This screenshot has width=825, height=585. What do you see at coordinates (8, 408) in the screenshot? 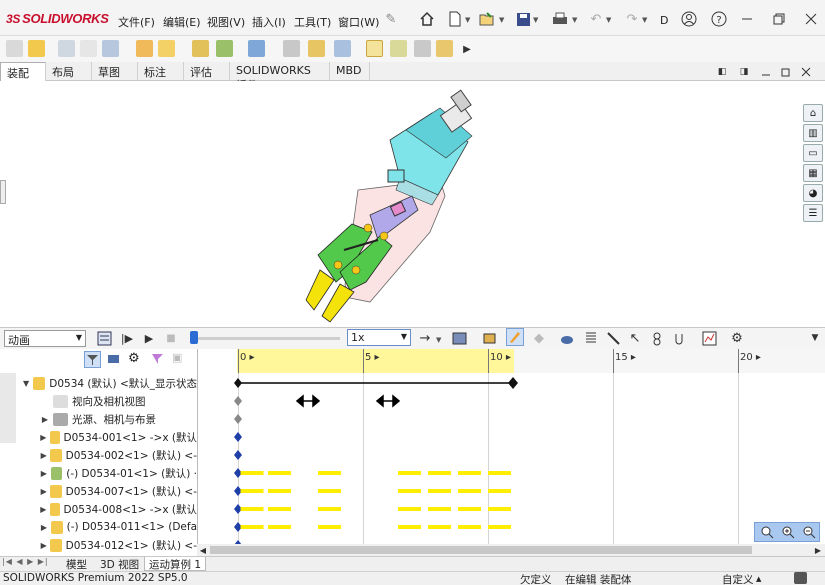
I see `tree-scrollbar` at bounding box center [8, 408].